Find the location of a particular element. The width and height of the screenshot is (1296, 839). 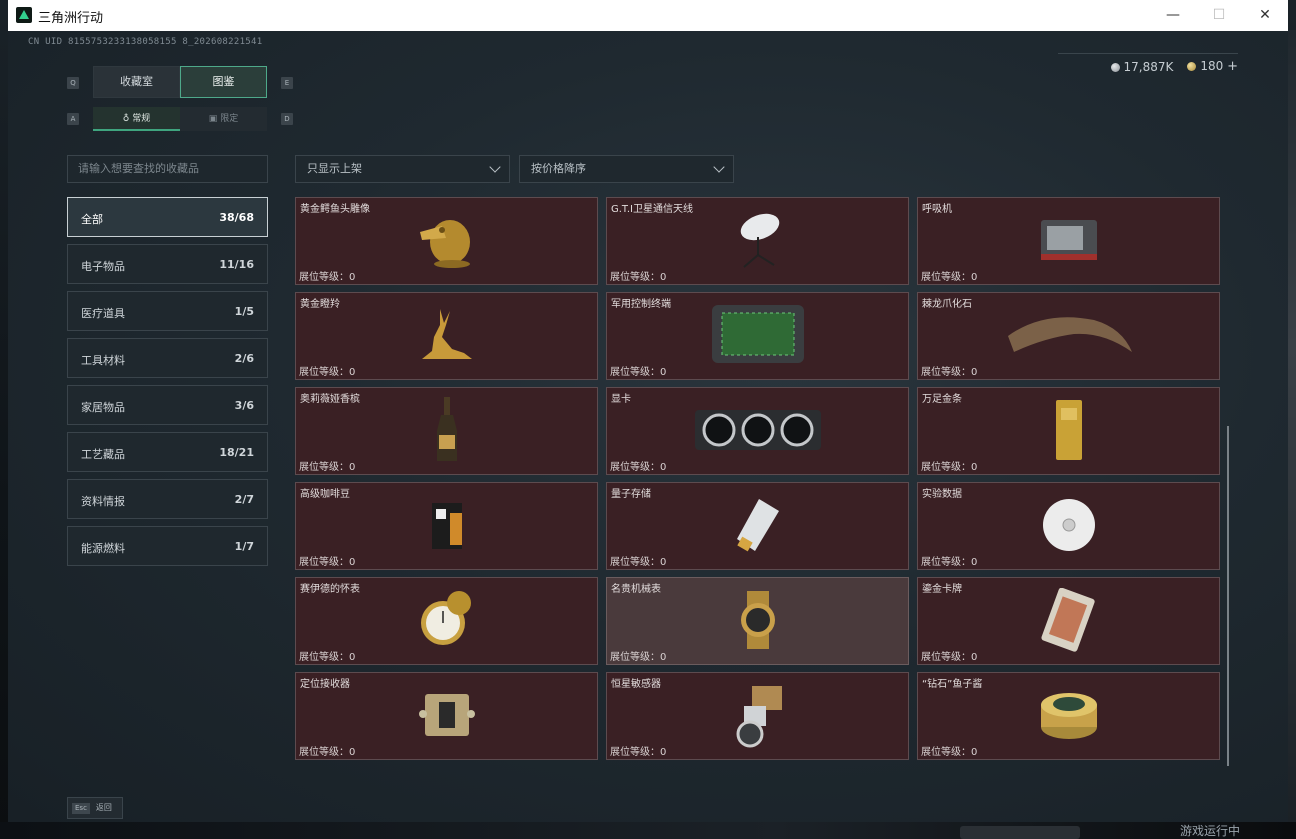

collectible-card: 名贵机械表 展位等级：0 is located at coordinates (757, 621).